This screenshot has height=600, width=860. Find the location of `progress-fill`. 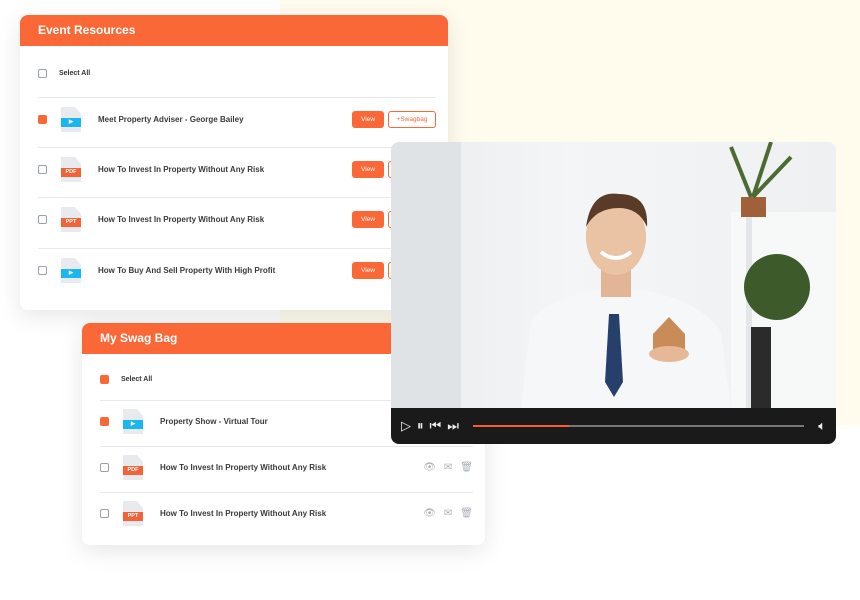

progress-fill is located at coordinates (520, 426).